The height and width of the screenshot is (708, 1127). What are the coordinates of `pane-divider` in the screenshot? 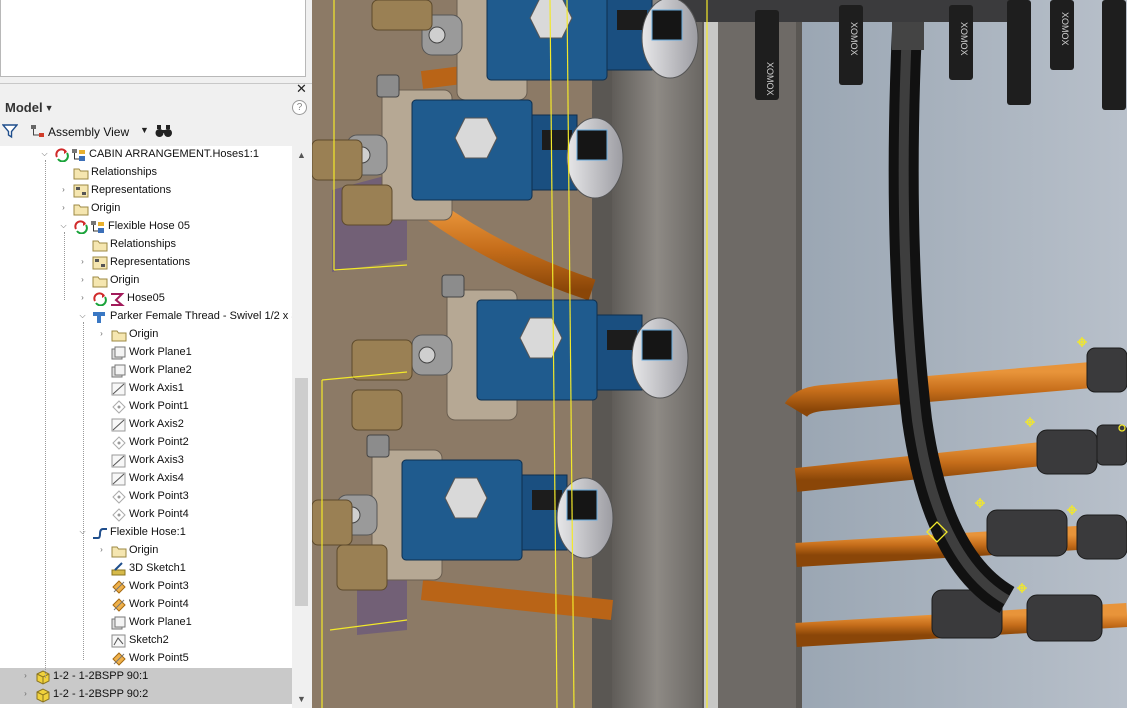 It's located at (156, 83).